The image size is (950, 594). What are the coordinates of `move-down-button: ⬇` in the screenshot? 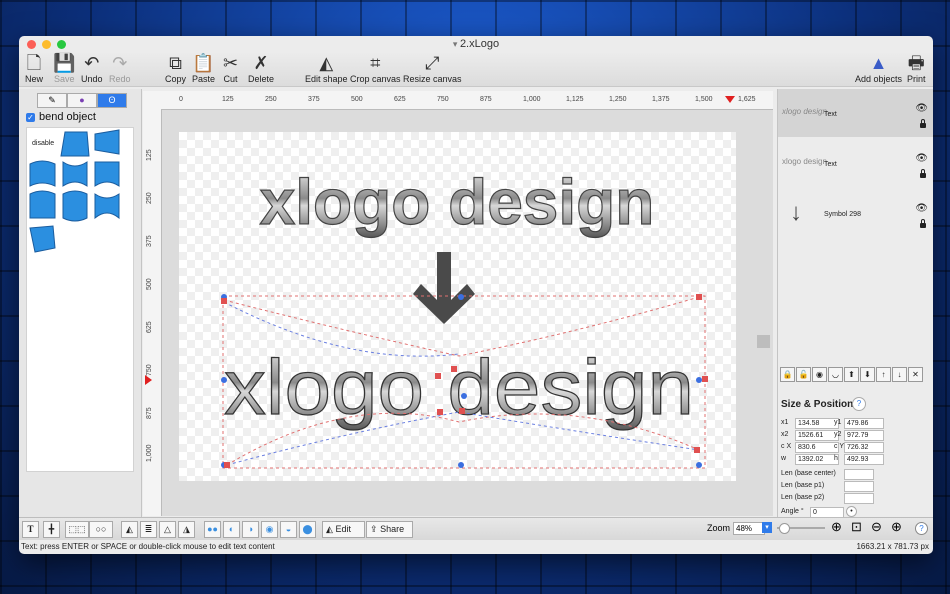 It's located at (867, 374).